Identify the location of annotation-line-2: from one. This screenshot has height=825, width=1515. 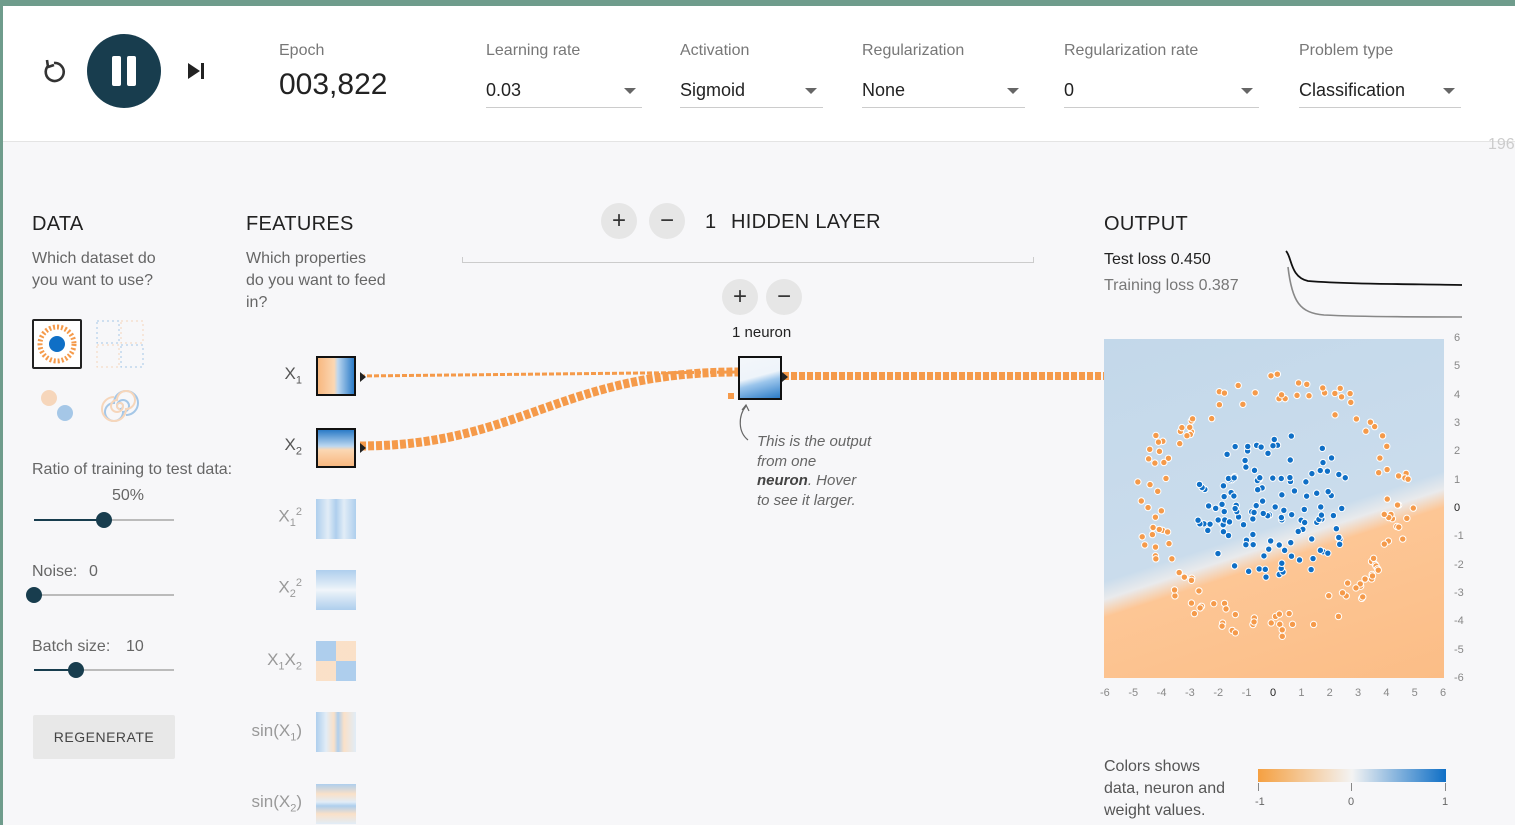
(787, 461).